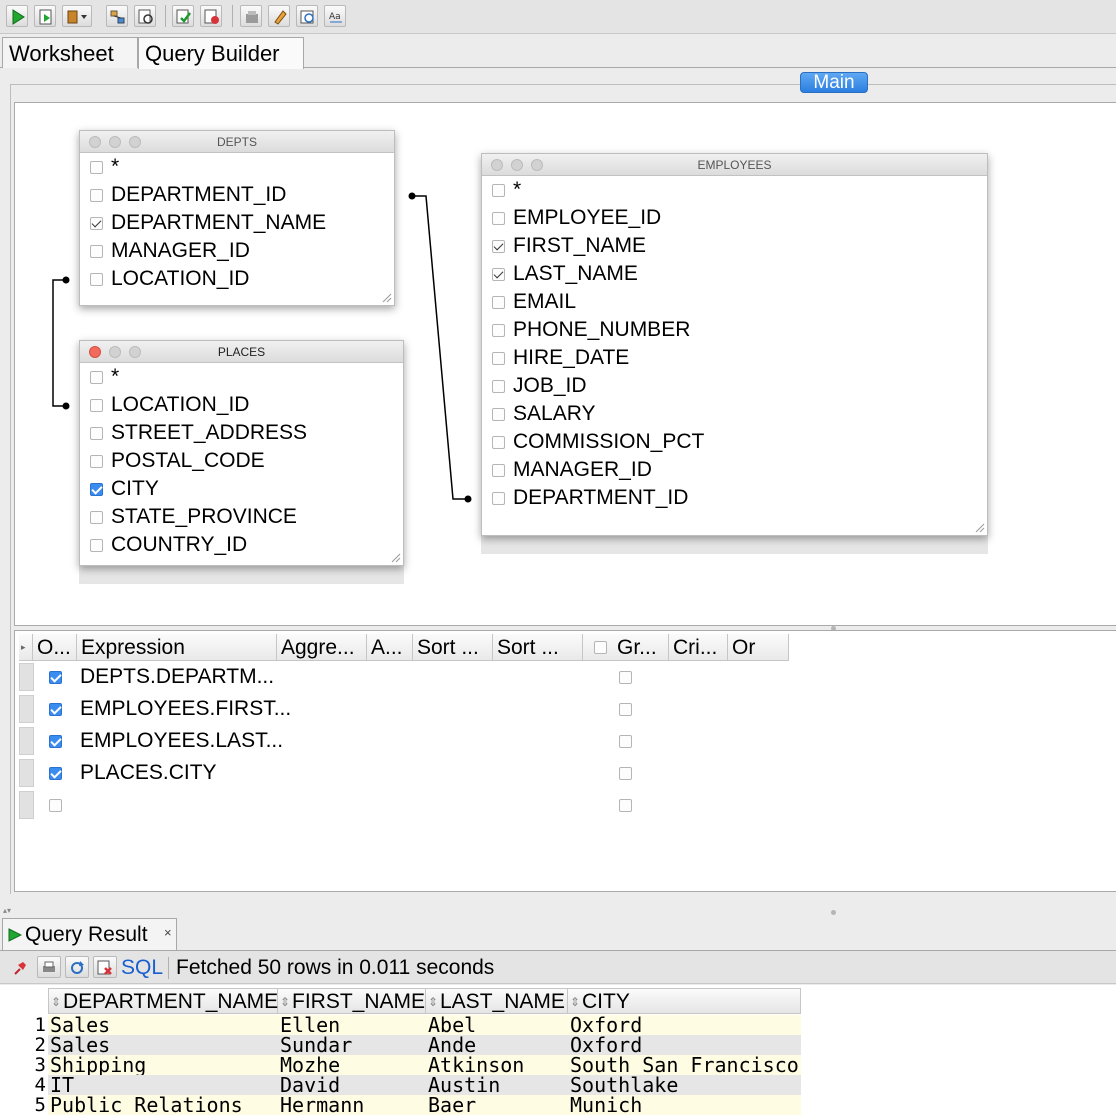  I want to click on depts-column-row: DEPARTMENT_ID, so click(237, 195).